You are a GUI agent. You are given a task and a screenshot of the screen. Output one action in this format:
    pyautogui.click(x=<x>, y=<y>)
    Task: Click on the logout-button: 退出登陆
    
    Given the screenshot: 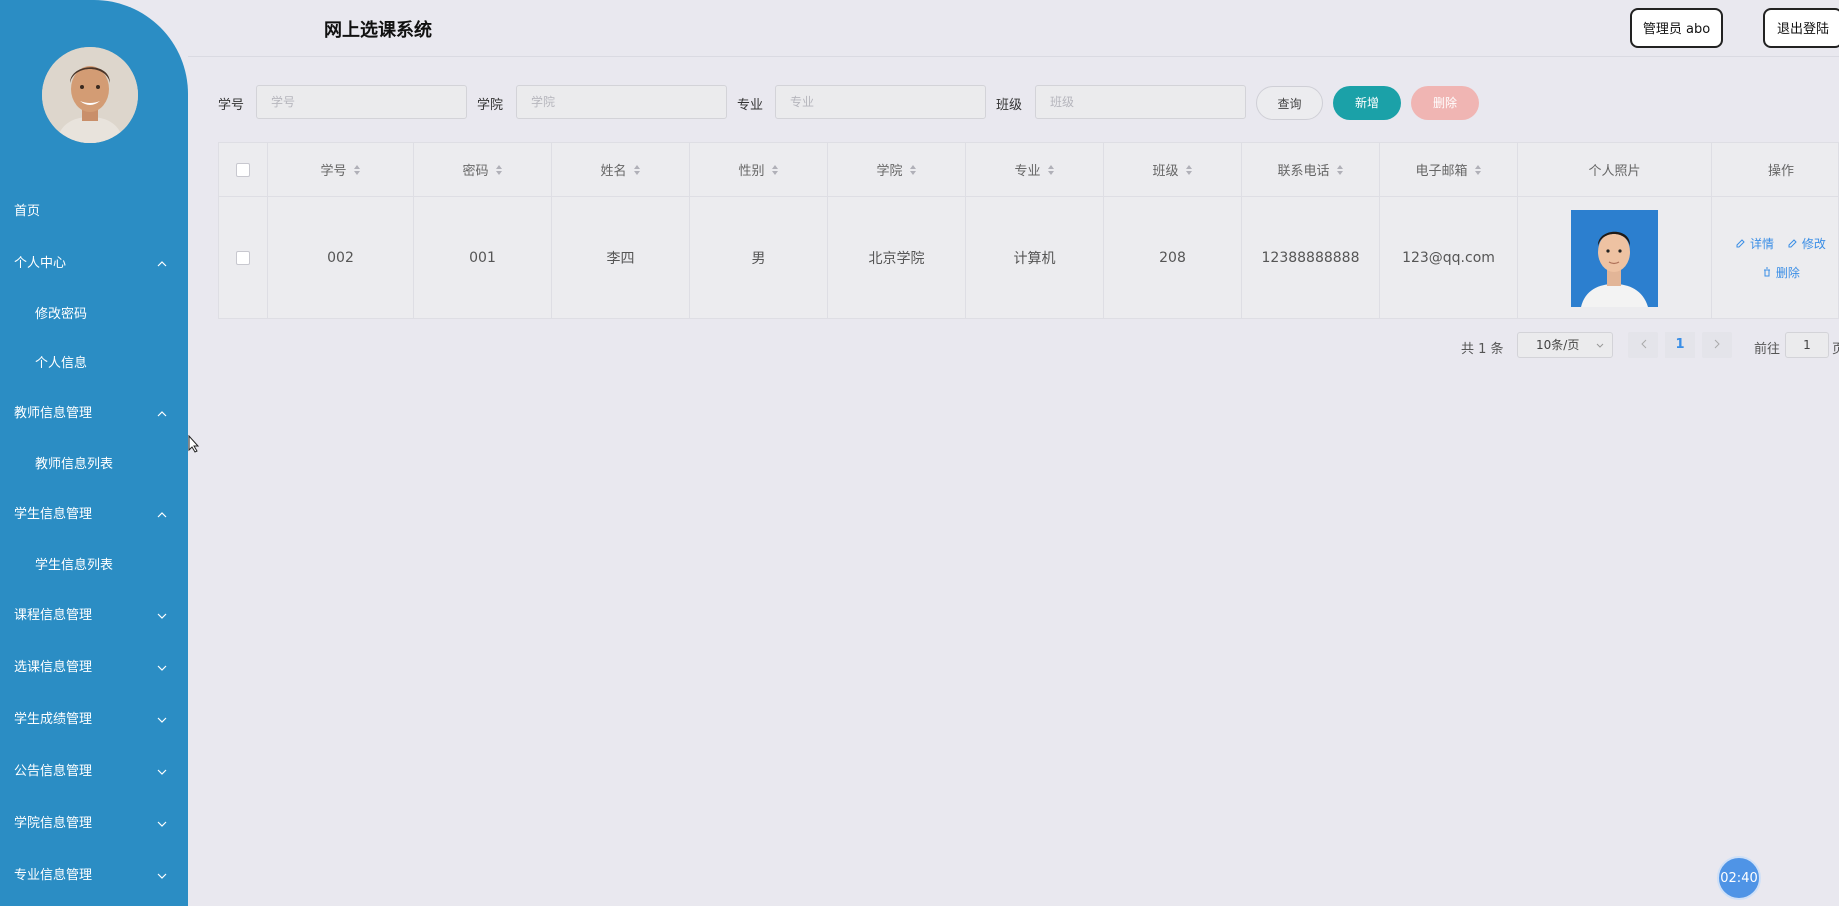 What is the action you would take?
    pyautogui.click(x=1801, y=28)
    